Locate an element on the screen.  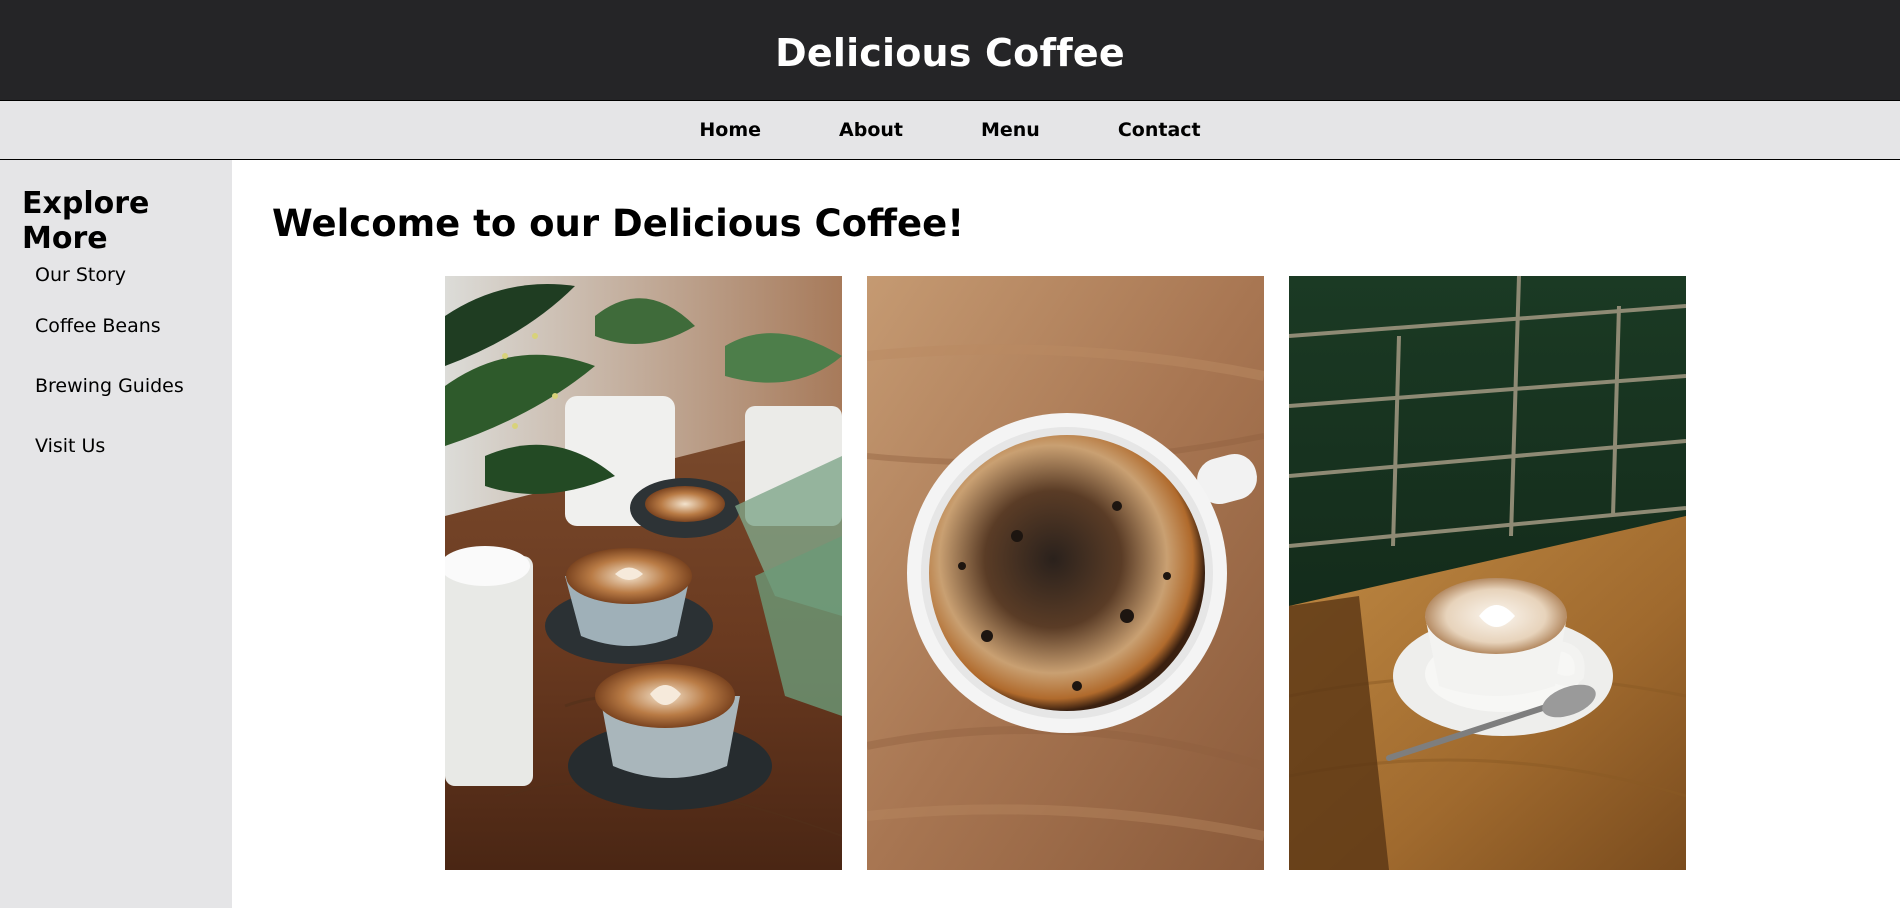
main-nav: Home About Menu Contact is located at coordinates (950, 130).